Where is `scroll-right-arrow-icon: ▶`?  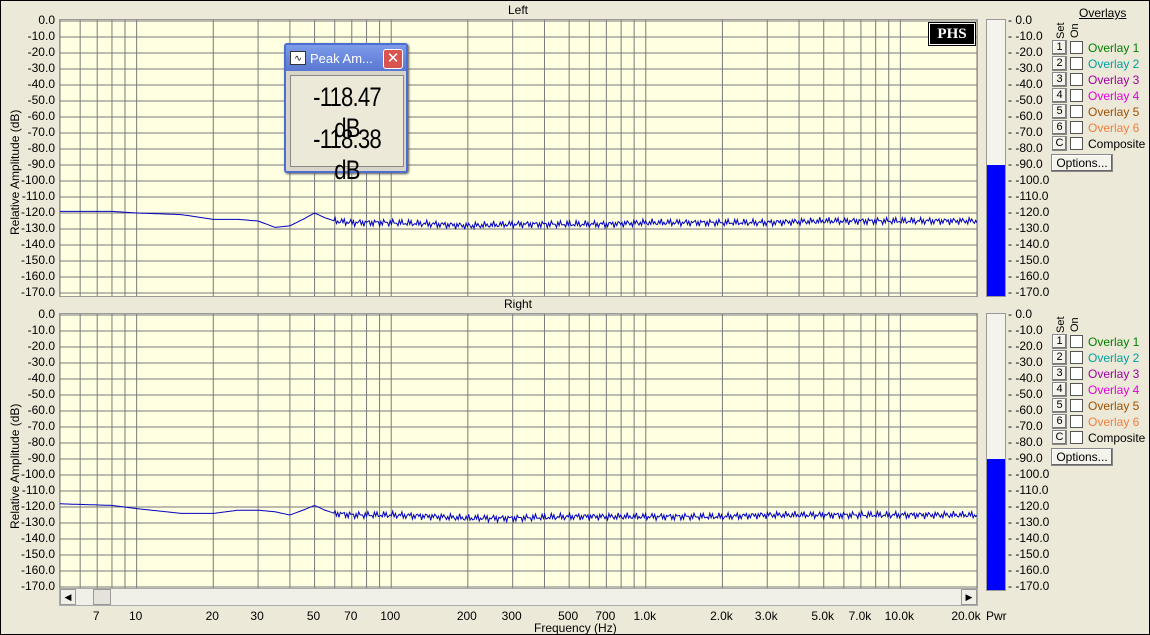
scroll-right-arrow-icon: ▶ is located at coordinates (969, 597).